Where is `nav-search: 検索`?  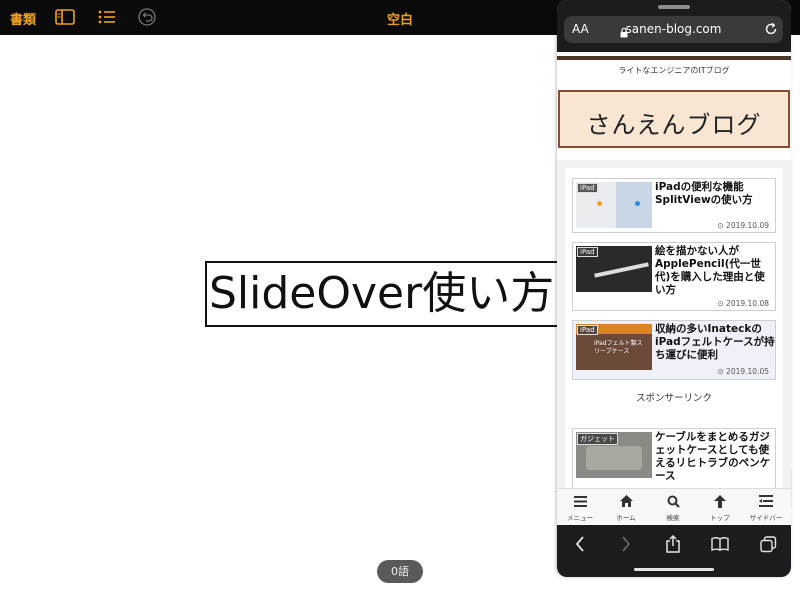 nav-search: 検索 is located at coordinates (673, 507).